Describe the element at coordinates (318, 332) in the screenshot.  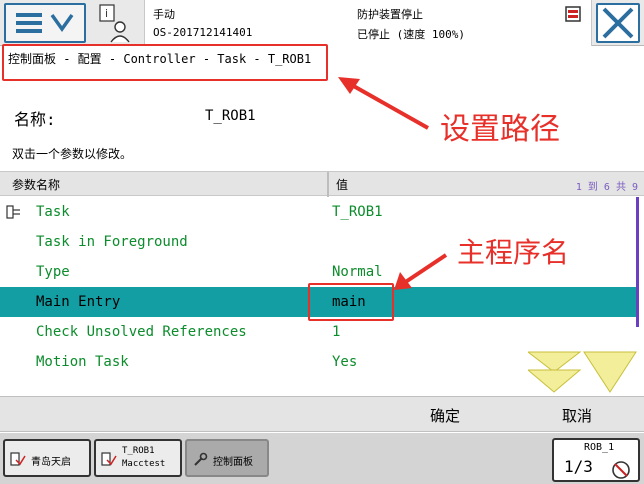
I see `table-row: Check Unsolved References 1` at that location.